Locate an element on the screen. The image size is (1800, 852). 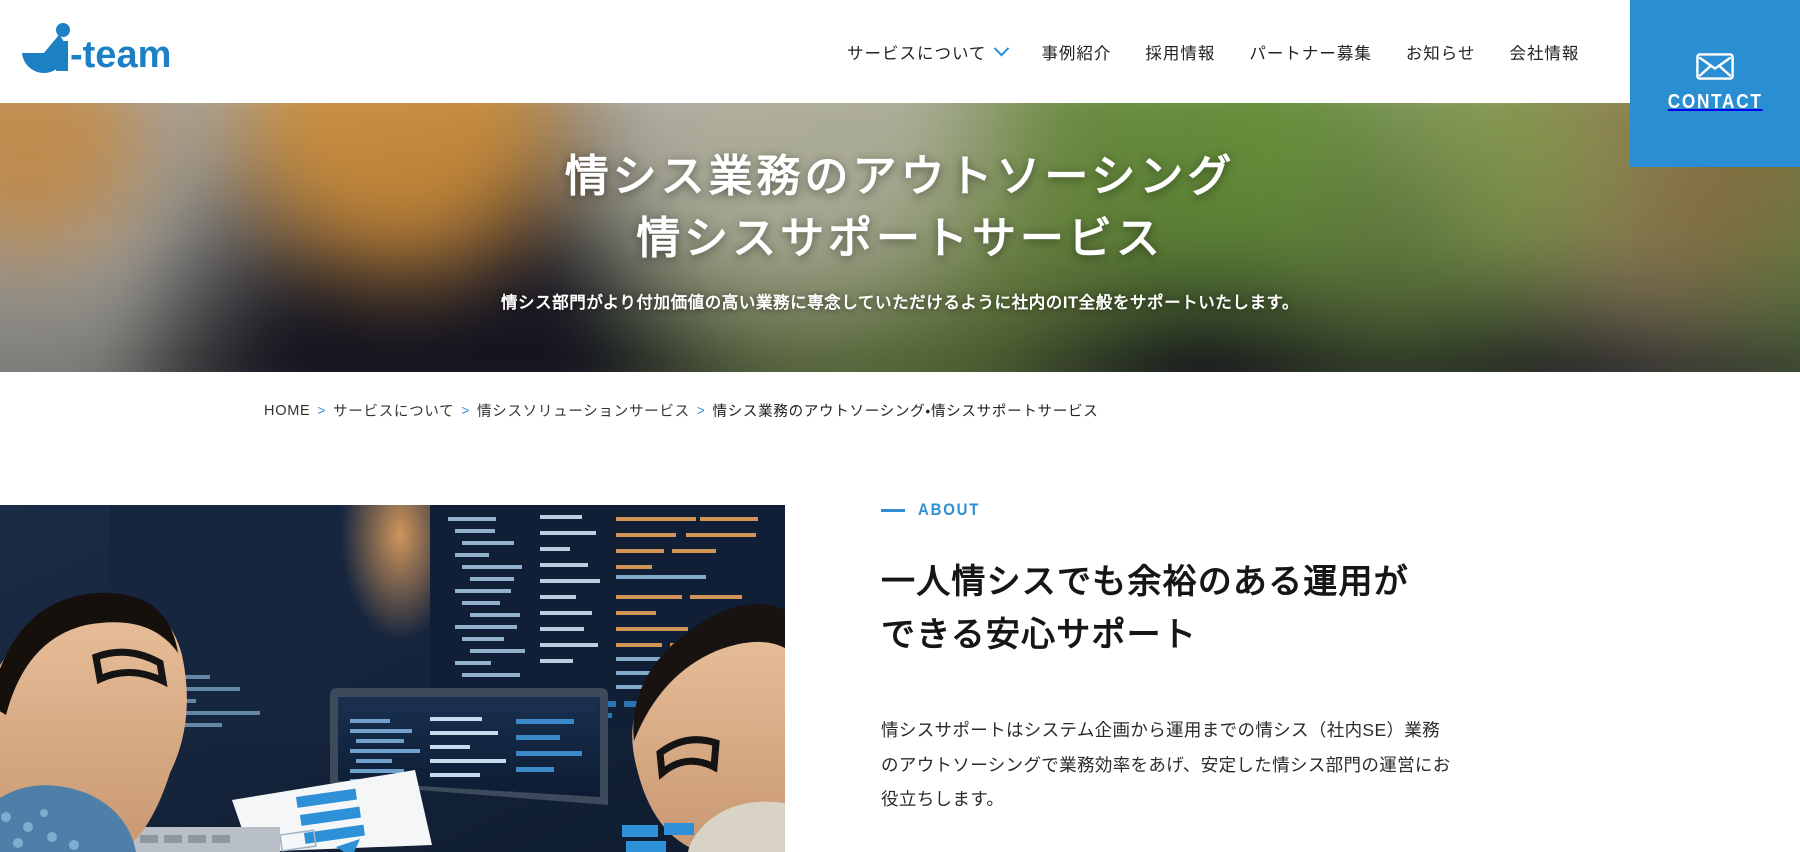
nav-item-recruit: 採用情報 is located at coordinates (1180, 52).